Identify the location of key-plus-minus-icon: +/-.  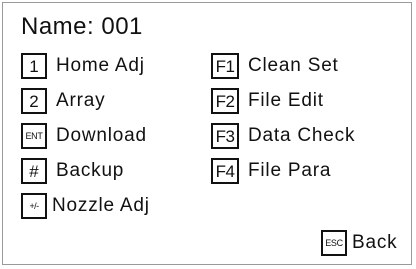
(34, 206).